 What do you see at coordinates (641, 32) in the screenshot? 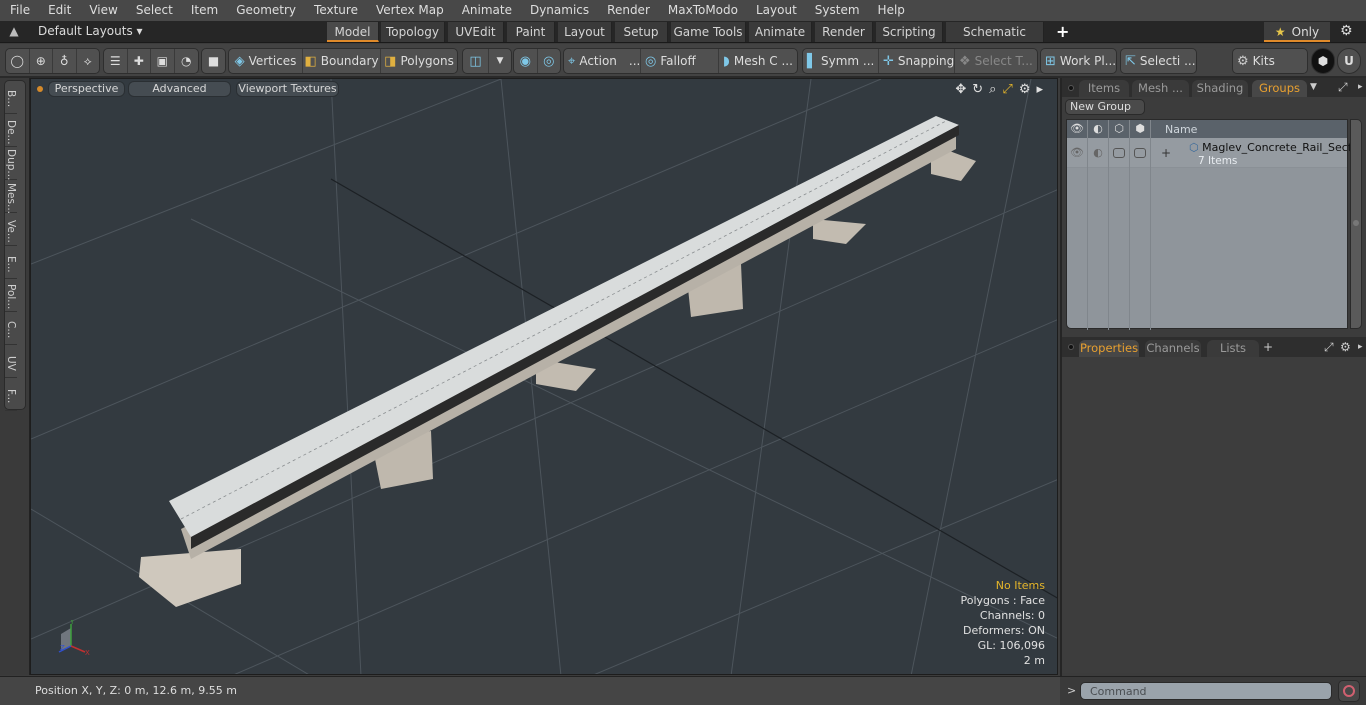
I see `tab-setup: Setup` at bounding box center [641, 32].